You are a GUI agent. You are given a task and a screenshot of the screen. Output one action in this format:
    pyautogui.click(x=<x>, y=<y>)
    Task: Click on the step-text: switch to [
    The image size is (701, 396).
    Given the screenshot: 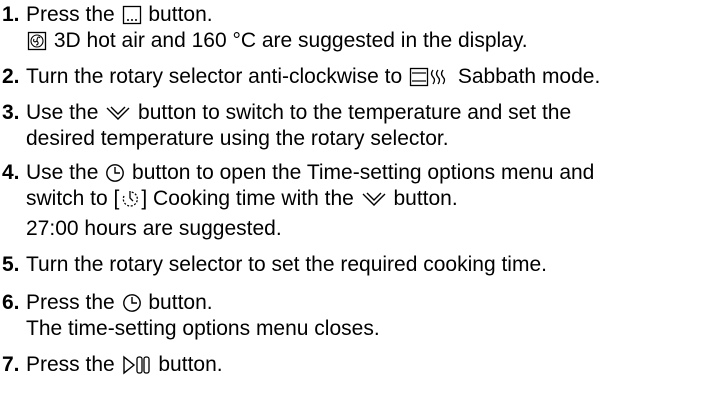 What is the action you would take?
    pyautogui.click(x=73, y=198)
    